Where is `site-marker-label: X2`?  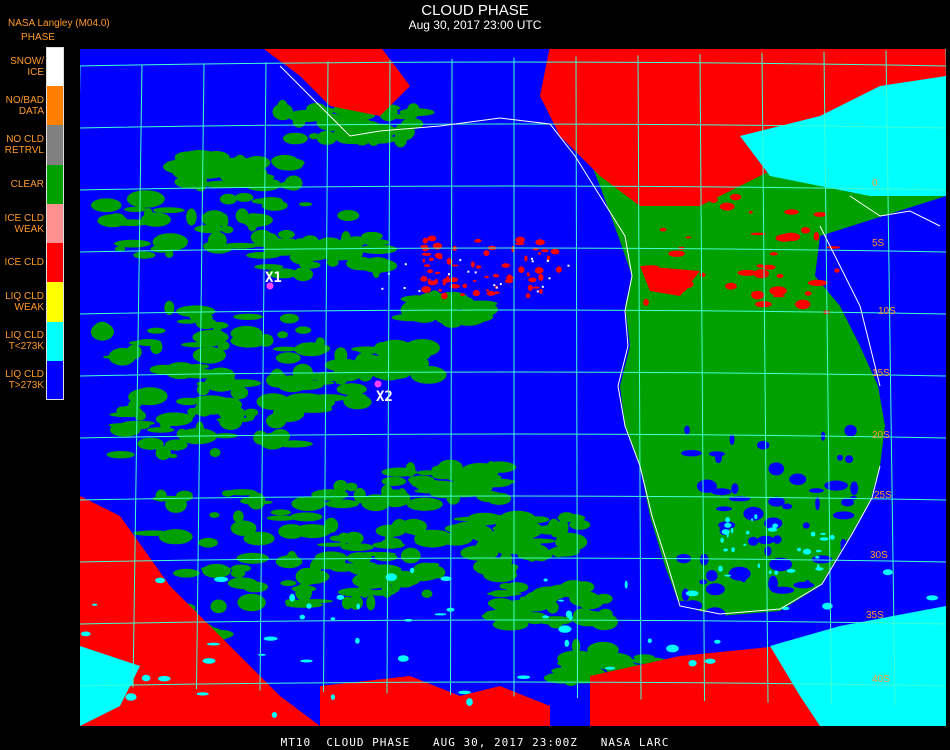 site-marker-label: X2 is located at coordinates (384, 397).